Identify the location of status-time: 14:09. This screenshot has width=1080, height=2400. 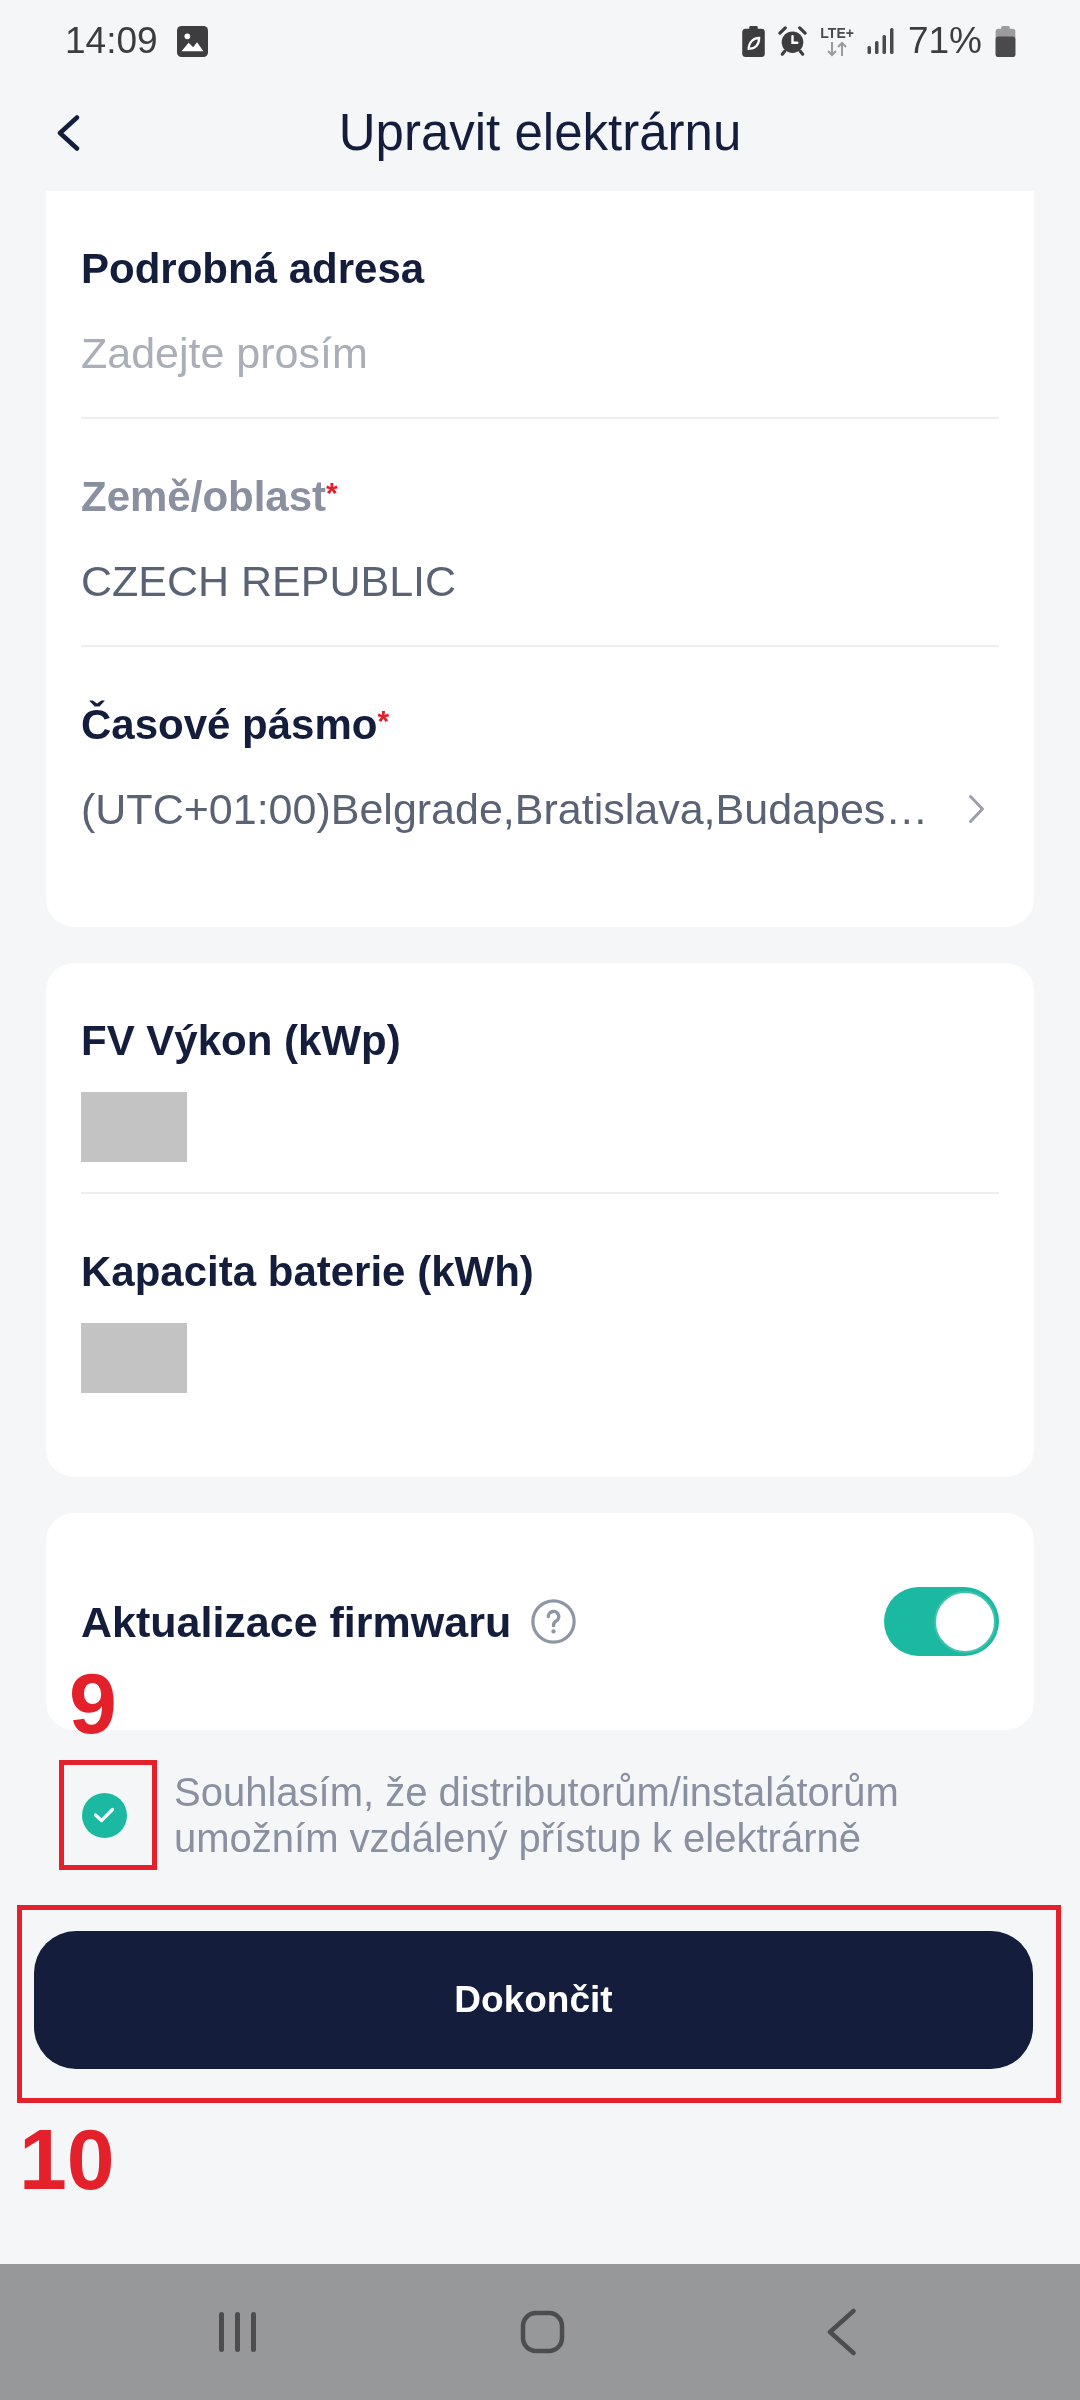
(111, 41).